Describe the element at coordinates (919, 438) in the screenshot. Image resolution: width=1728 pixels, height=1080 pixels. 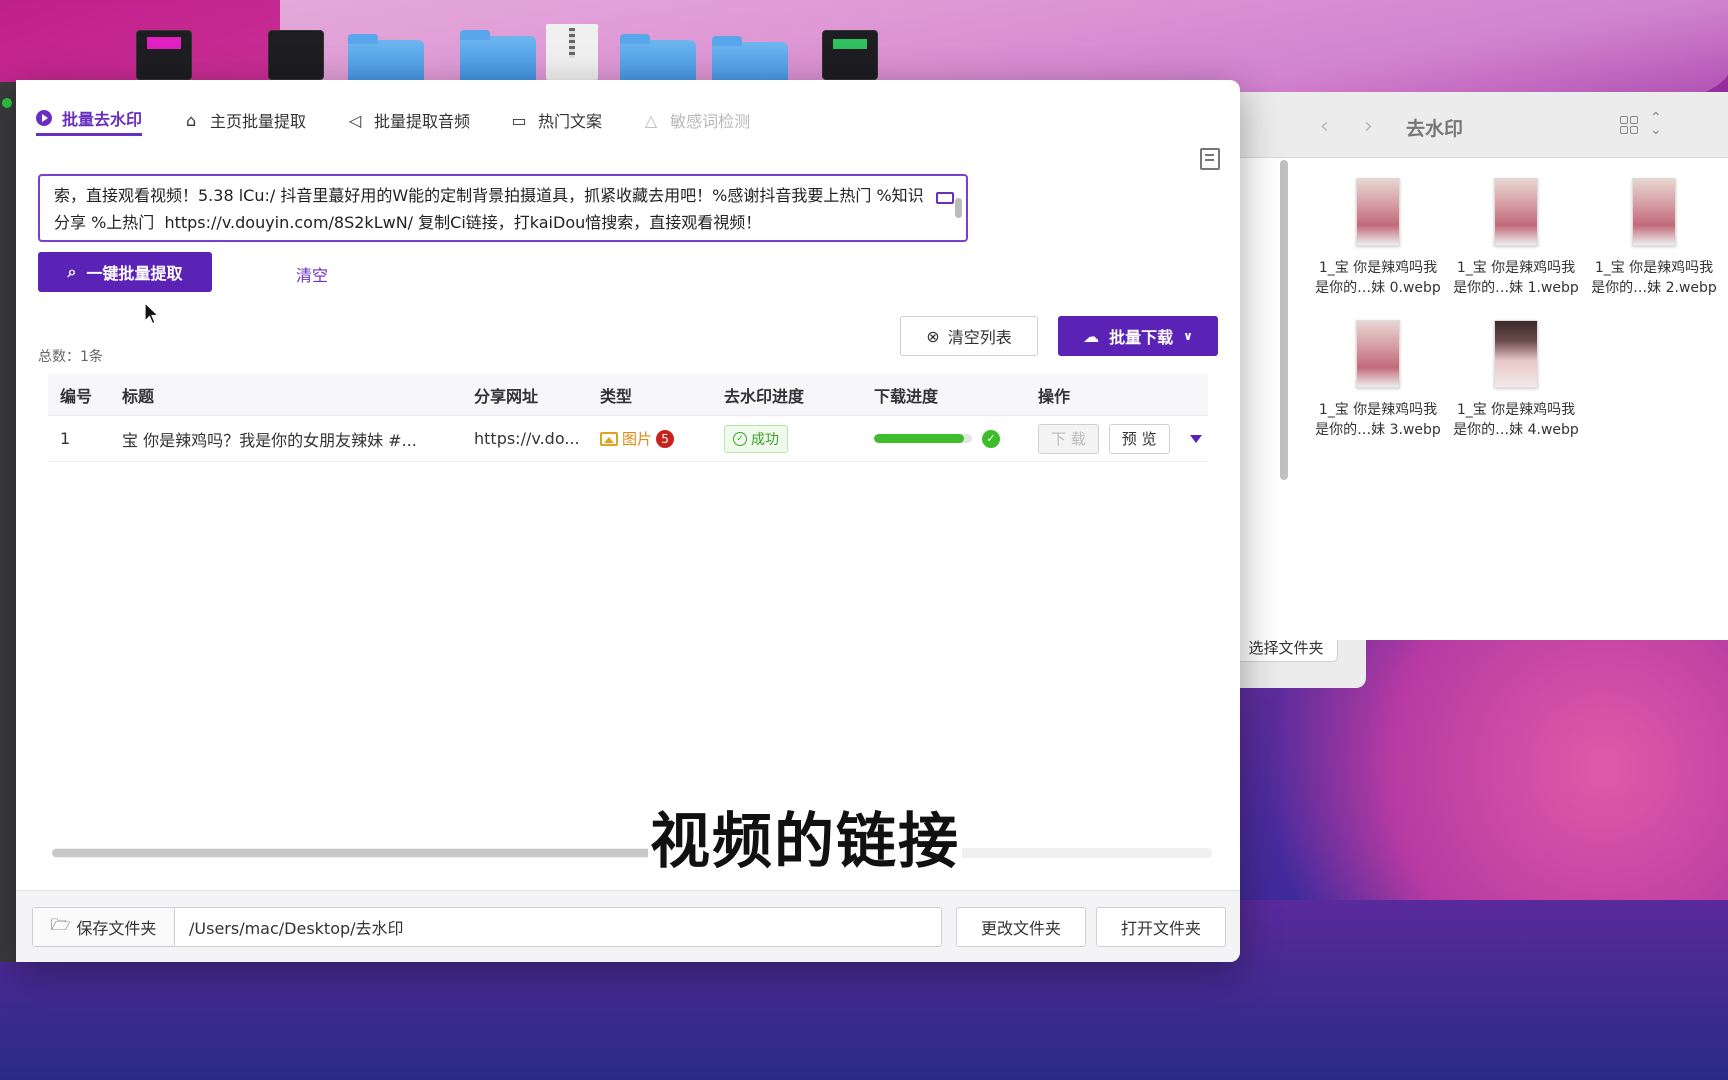
I see `progress-fill` at that location.